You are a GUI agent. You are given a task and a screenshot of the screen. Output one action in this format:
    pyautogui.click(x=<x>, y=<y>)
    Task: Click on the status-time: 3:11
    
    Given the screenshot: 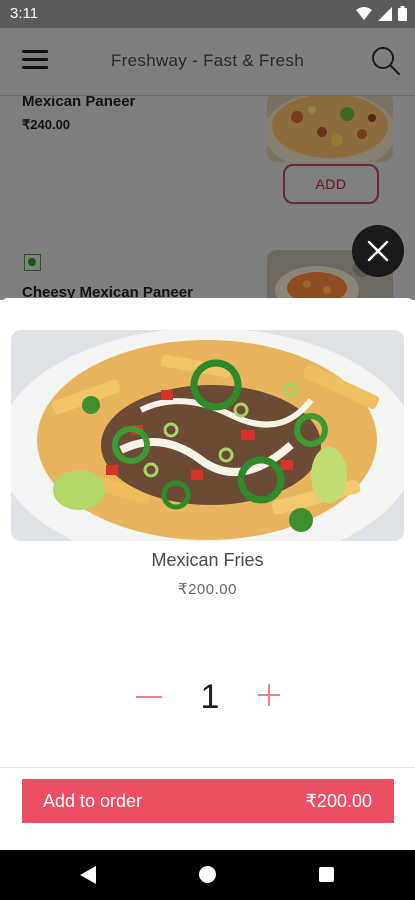 What is the action you would take?
    pyautogui.click(x=24, y=13)
    